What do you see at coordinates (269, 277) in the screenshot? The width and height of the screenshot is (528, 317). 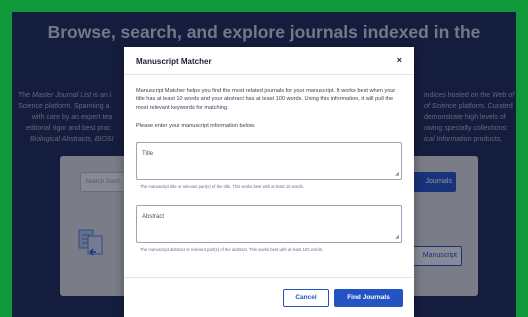 I see `dialog-footer-divider` at bounding box center [269, 277].